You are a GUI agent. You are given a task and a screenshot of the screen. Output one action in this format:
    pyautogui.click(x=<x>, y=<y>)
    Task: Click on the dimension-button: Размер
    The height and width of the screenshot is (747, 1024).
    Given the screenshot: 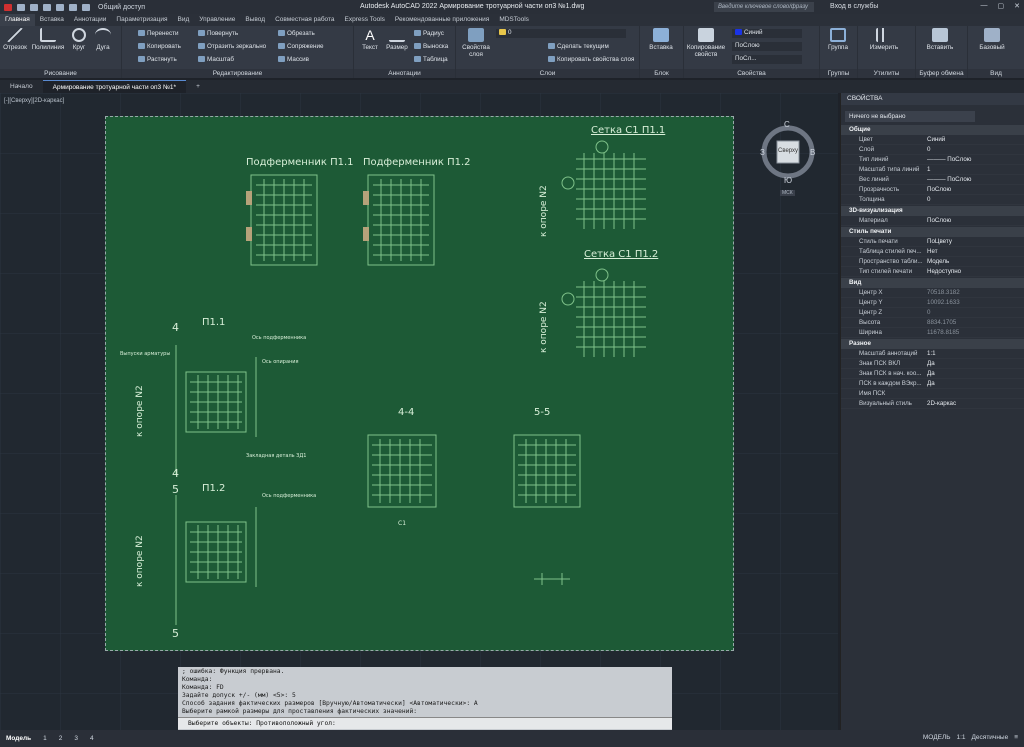 What is the action you would take?
    pyautogui.click(x=397, y=39)
    